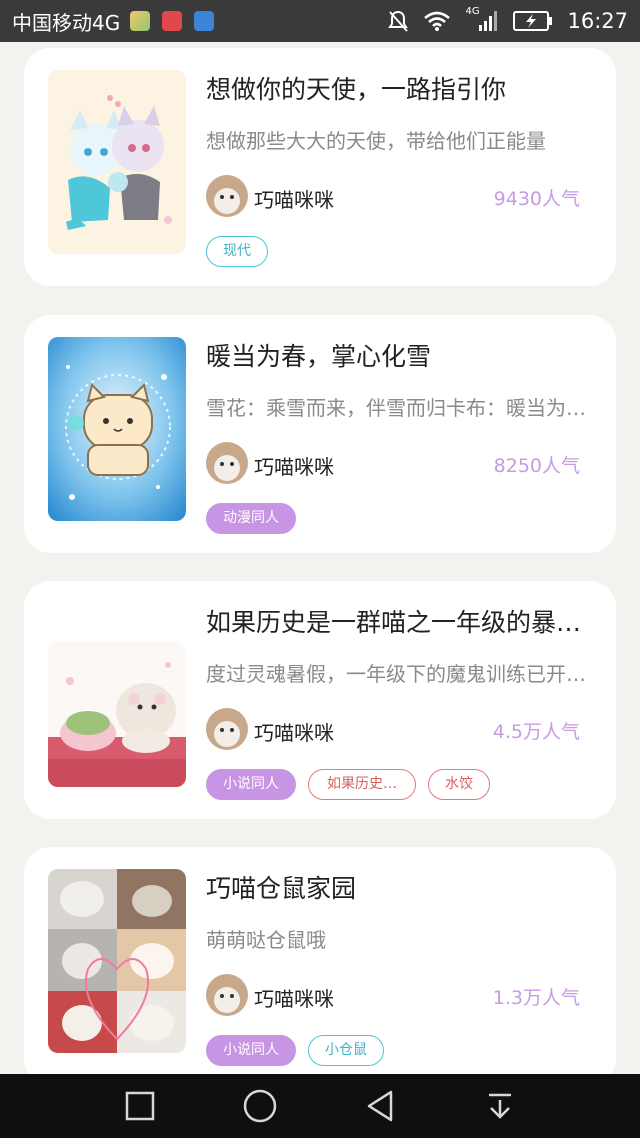 Image resolution: width=640 pixels, height=1138 pixels. What do you see at coordinates (536, 998) in the screenshot?
I see `popularity-count: 1.3万人气` at bounding box center [536, 998].